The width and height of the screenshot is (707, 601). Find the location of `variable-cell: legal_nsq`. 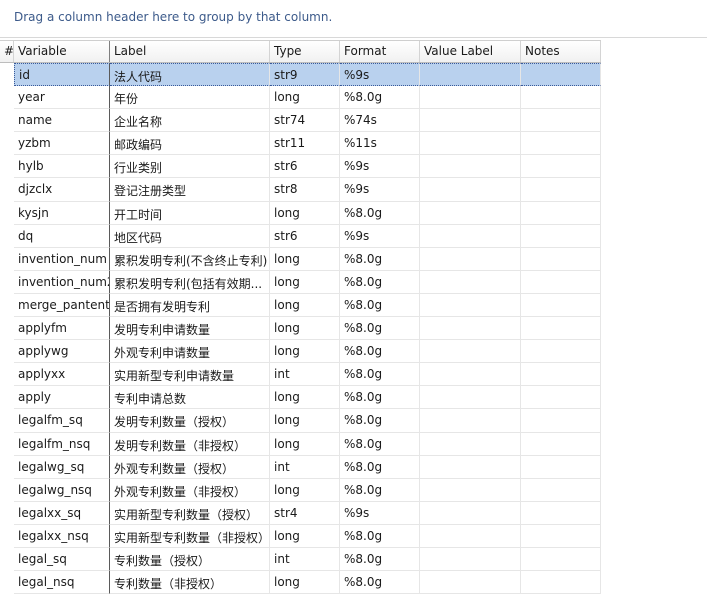

variable-cell: legal_nsq is located at coordinates (62, 583).